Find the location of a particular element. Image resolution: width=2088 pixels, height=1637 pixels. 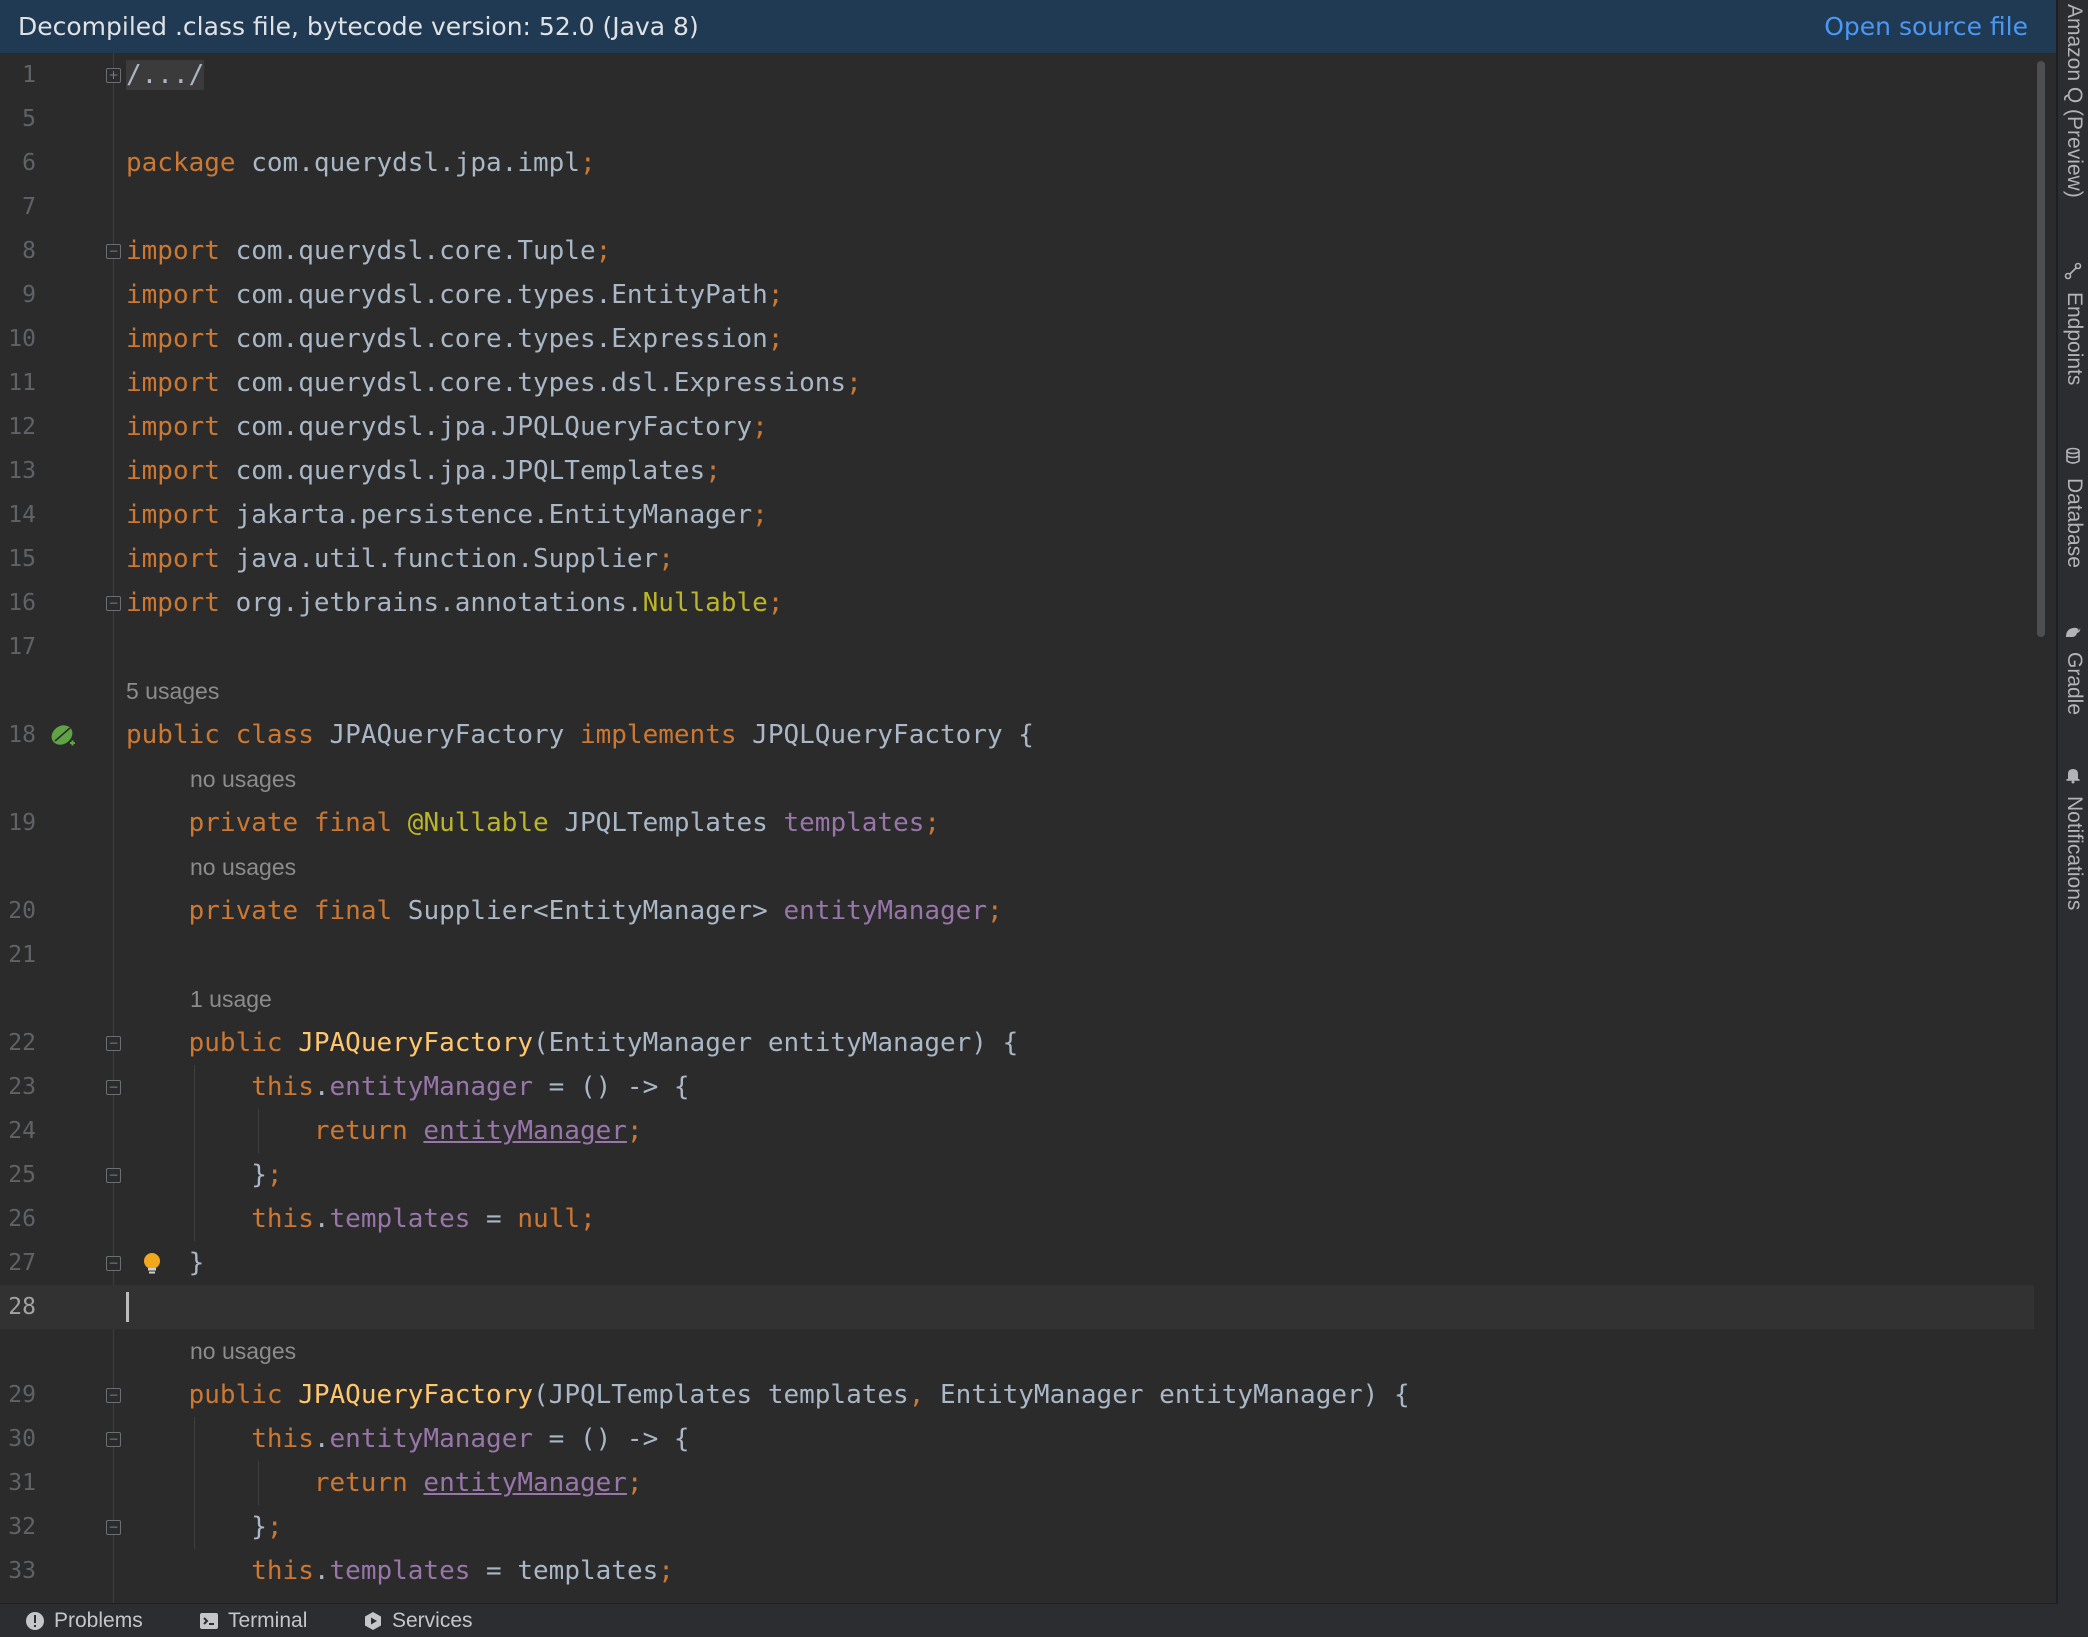

usage-hint-row: no usages is located at coordinates (1017, 779).